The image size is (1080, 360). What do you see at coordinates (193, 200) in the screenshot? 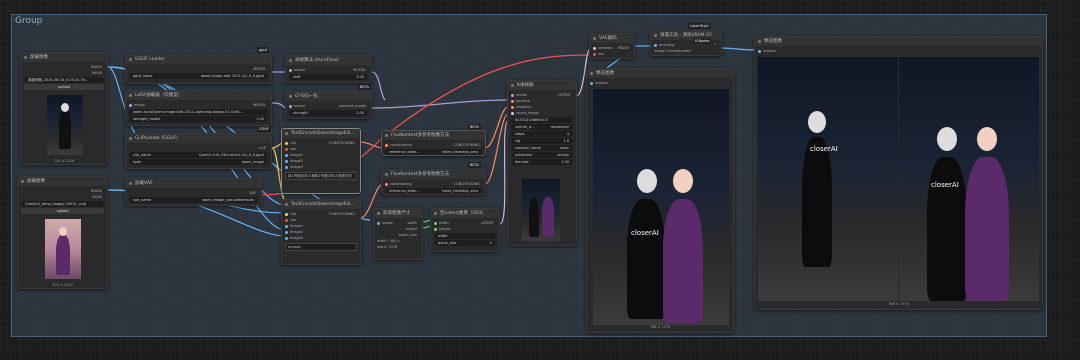
I see `vae-name-select: vae_name qwen_image_vae.safetensors` at bounding box center [193, 200].